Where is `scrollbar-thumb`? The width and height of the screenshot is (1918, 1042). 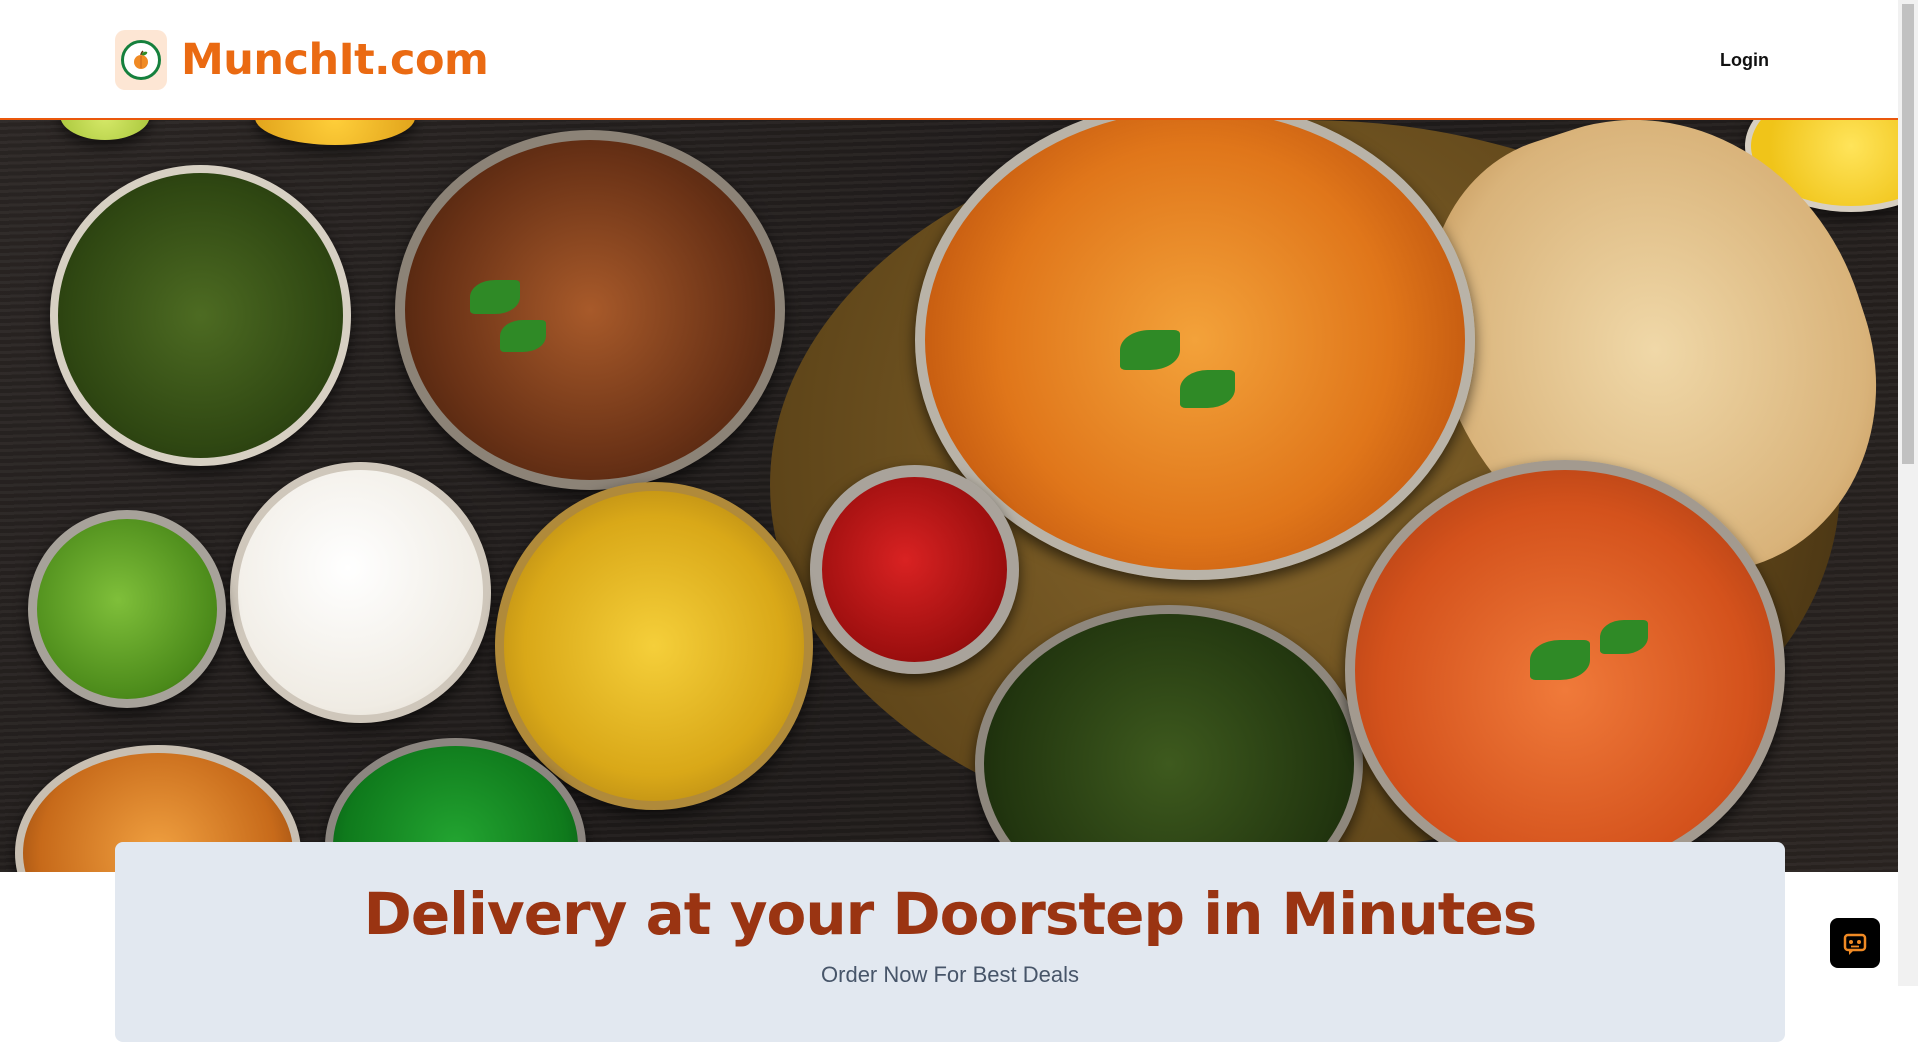 scrollbar-thumb is located at coordinates (1908, 234).